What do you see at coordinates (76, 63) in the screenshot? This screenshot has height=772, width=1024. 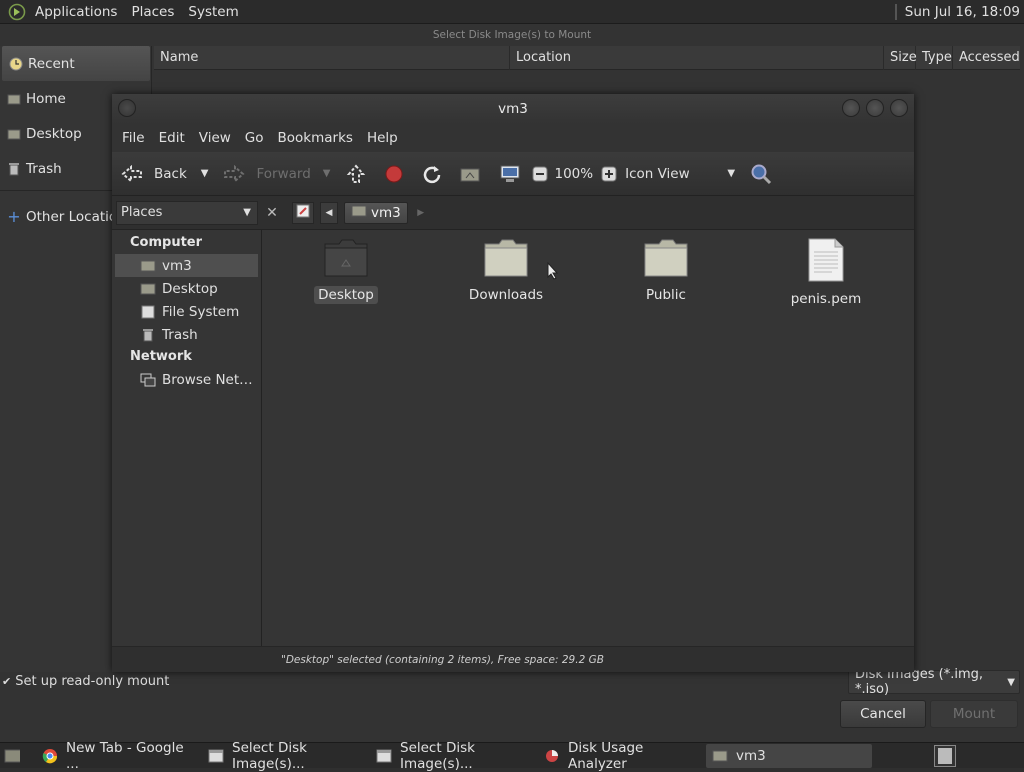 I see `sidebar-item-recent: Recent` at bounding box center [76, 63].